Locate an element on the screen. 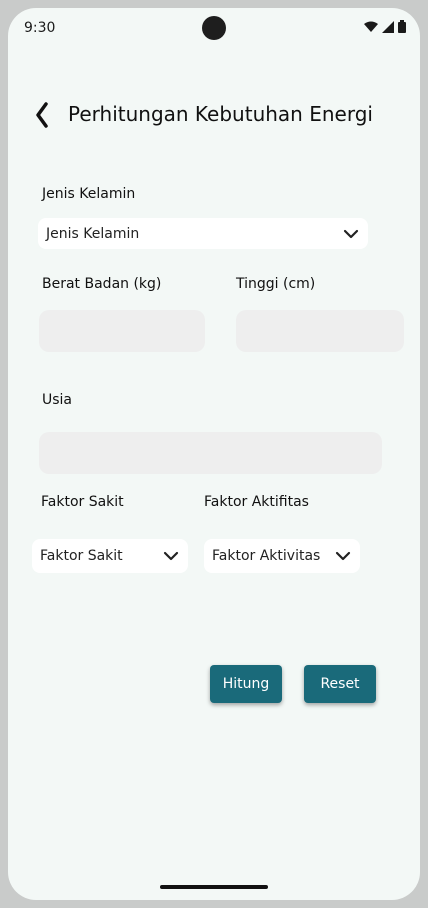 This screenshot has width=428, height=908. battery-icon is located at coordinates (402, 26).